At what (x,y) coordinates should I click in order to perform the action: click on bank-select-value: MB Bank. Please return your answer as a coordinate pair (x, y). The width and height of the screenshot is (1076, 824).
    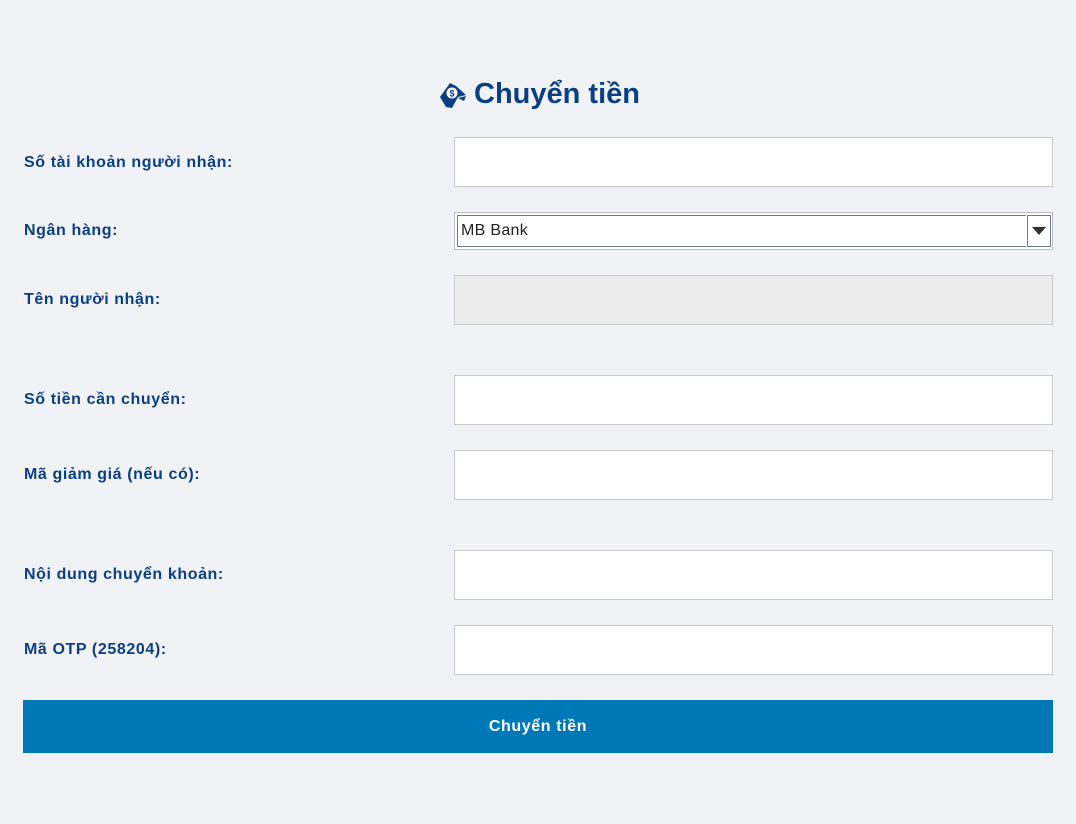
    Looking at the image, I should click on (741, 231).